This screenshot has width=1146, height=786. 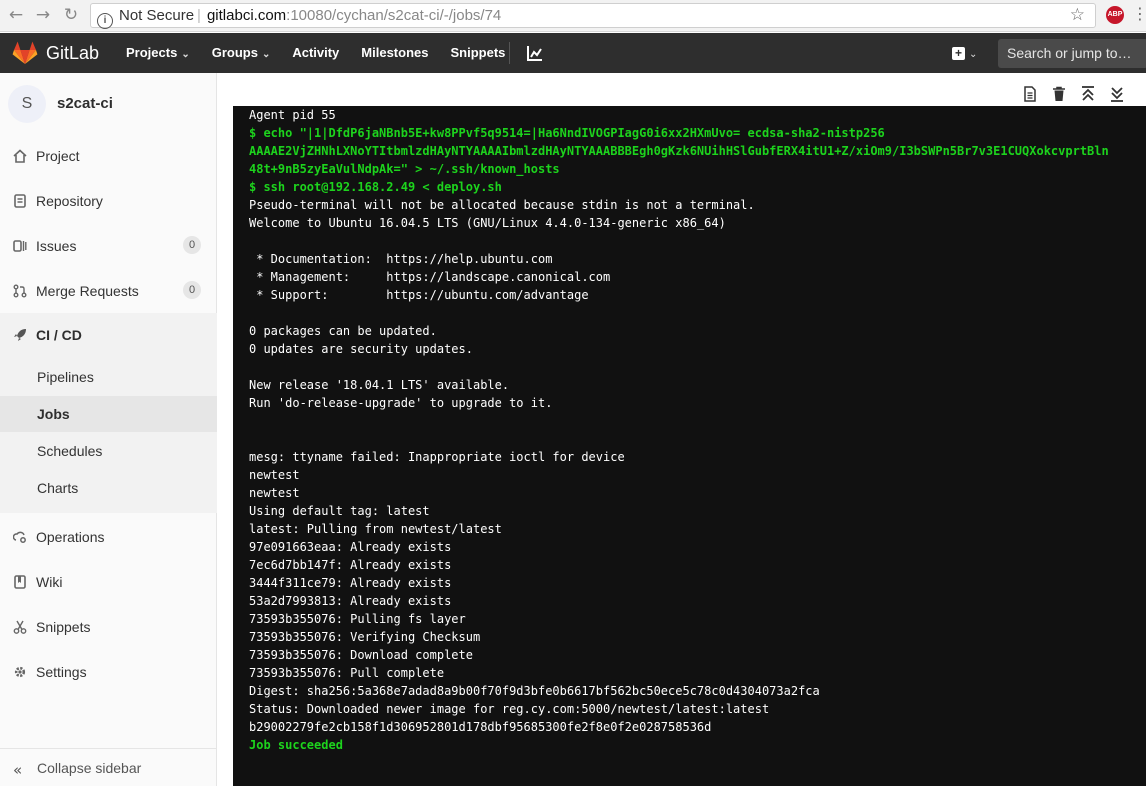 I want to click on log-line: 73593b355076: Download complete, so click(x=361, y=655).